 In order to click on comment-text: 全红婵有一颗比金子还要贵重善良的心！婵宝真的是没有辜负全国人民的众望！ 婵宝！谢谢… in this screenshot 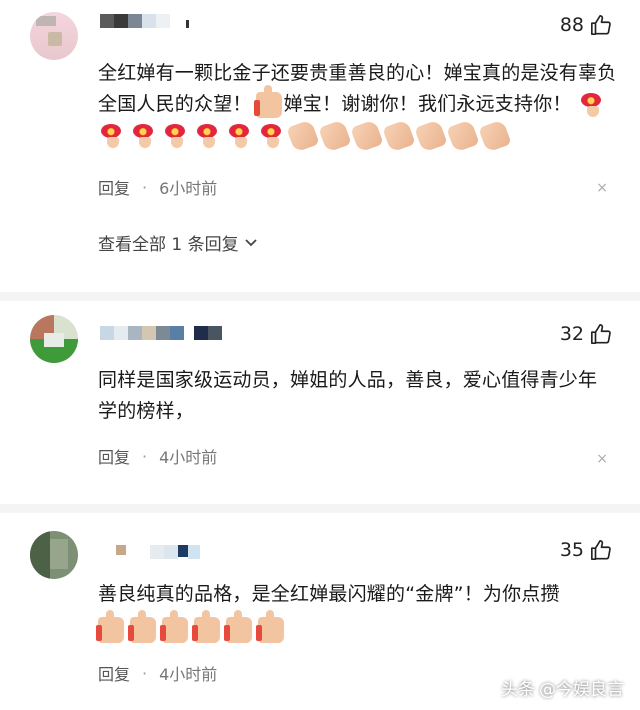, I will do `click(358, 105)`.